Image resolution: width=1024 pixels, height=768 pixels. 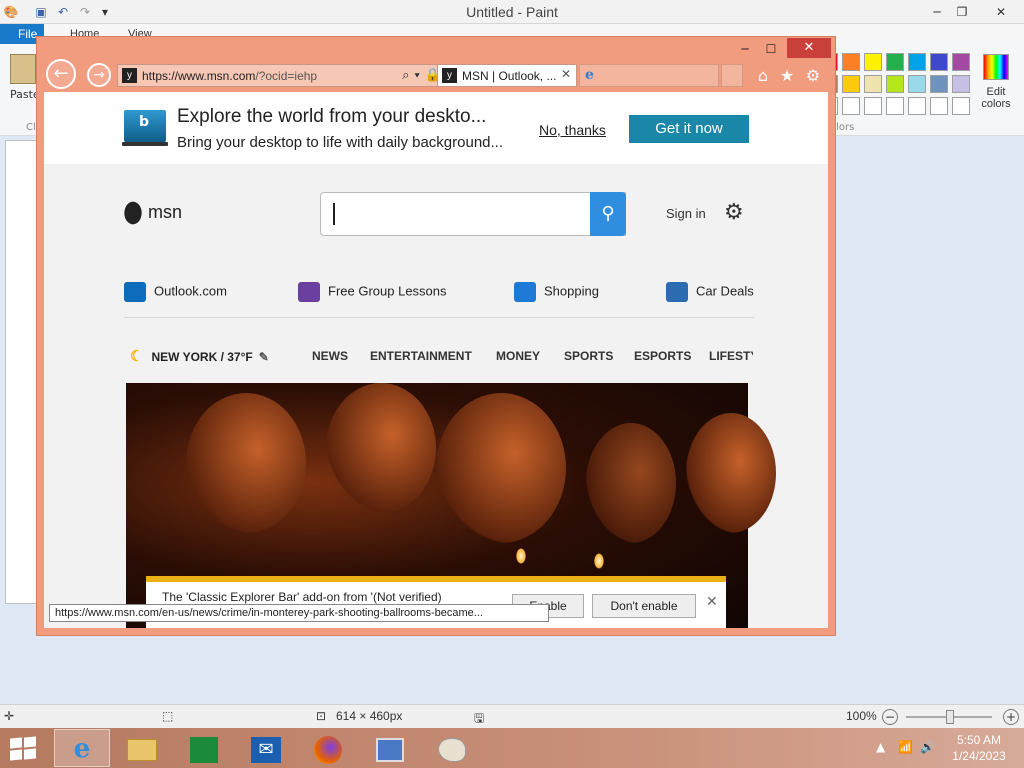 What do you see at coordinates (787, 75) in the screenshot?
I see `favorites-star-icon: ★` at bounding box center [787, 75].